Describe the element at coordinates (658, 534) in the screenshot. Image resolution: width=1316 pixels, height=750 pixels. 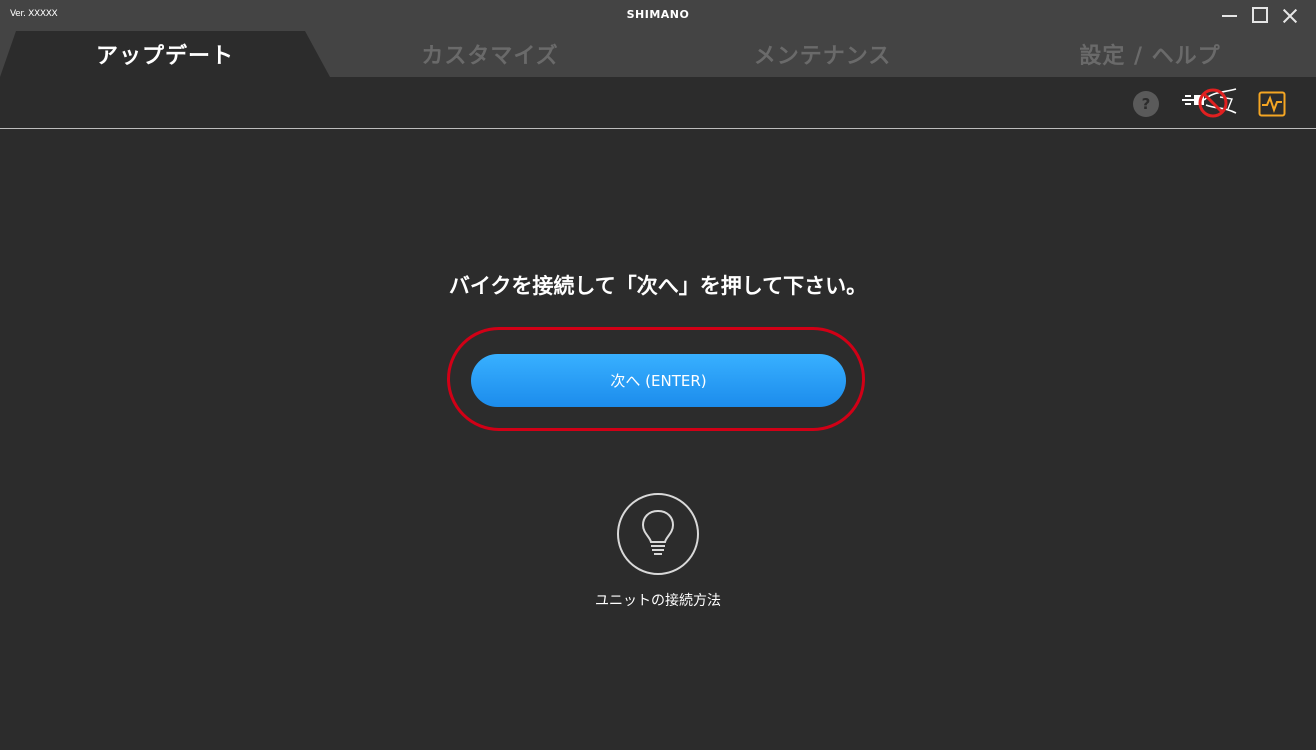
I see `lightbulb-icon` at that location.